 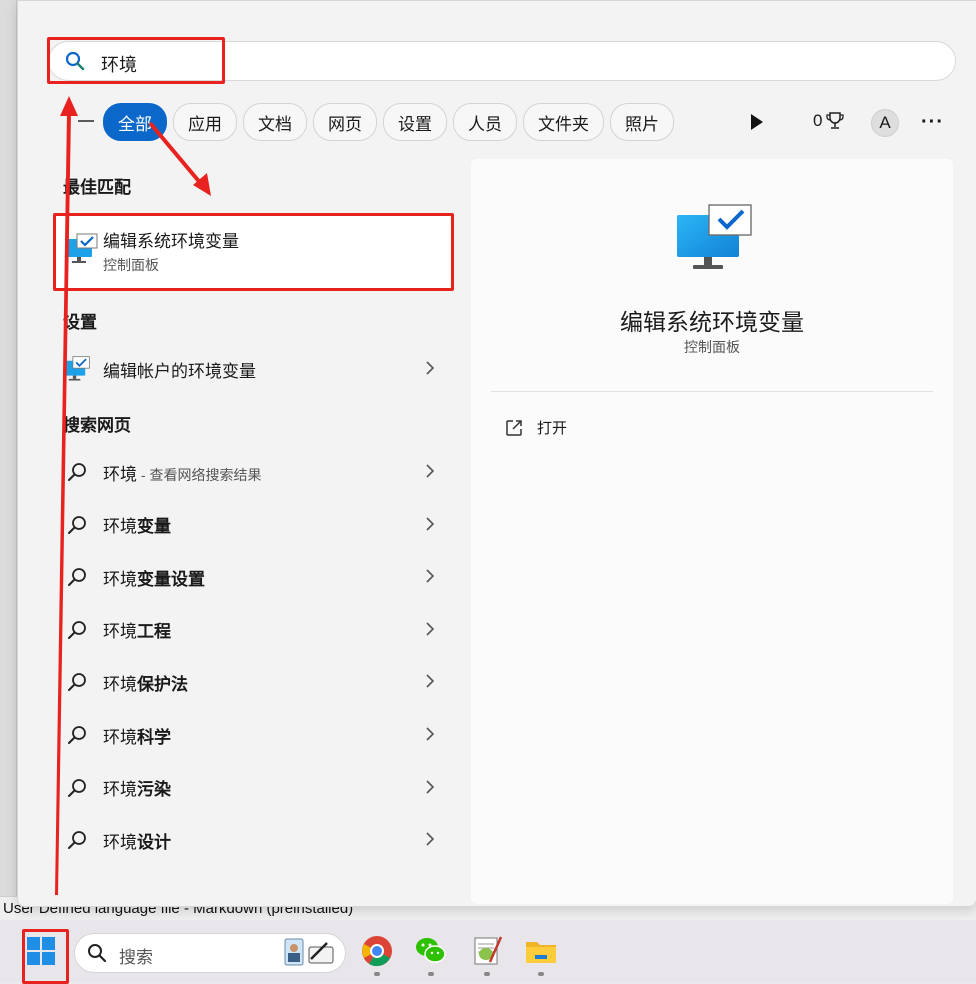 I want to click on play-icon, so click(x=757, y=122).